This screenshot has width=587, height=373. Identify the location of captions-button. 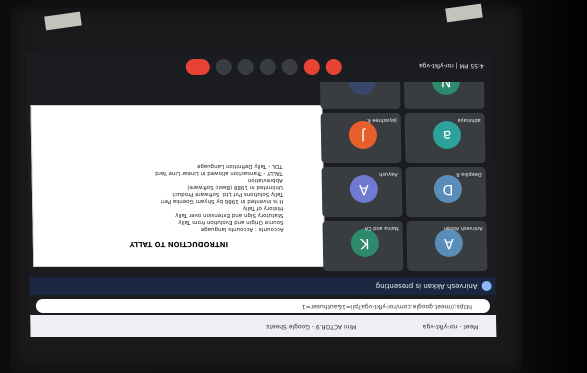
(289, 67).